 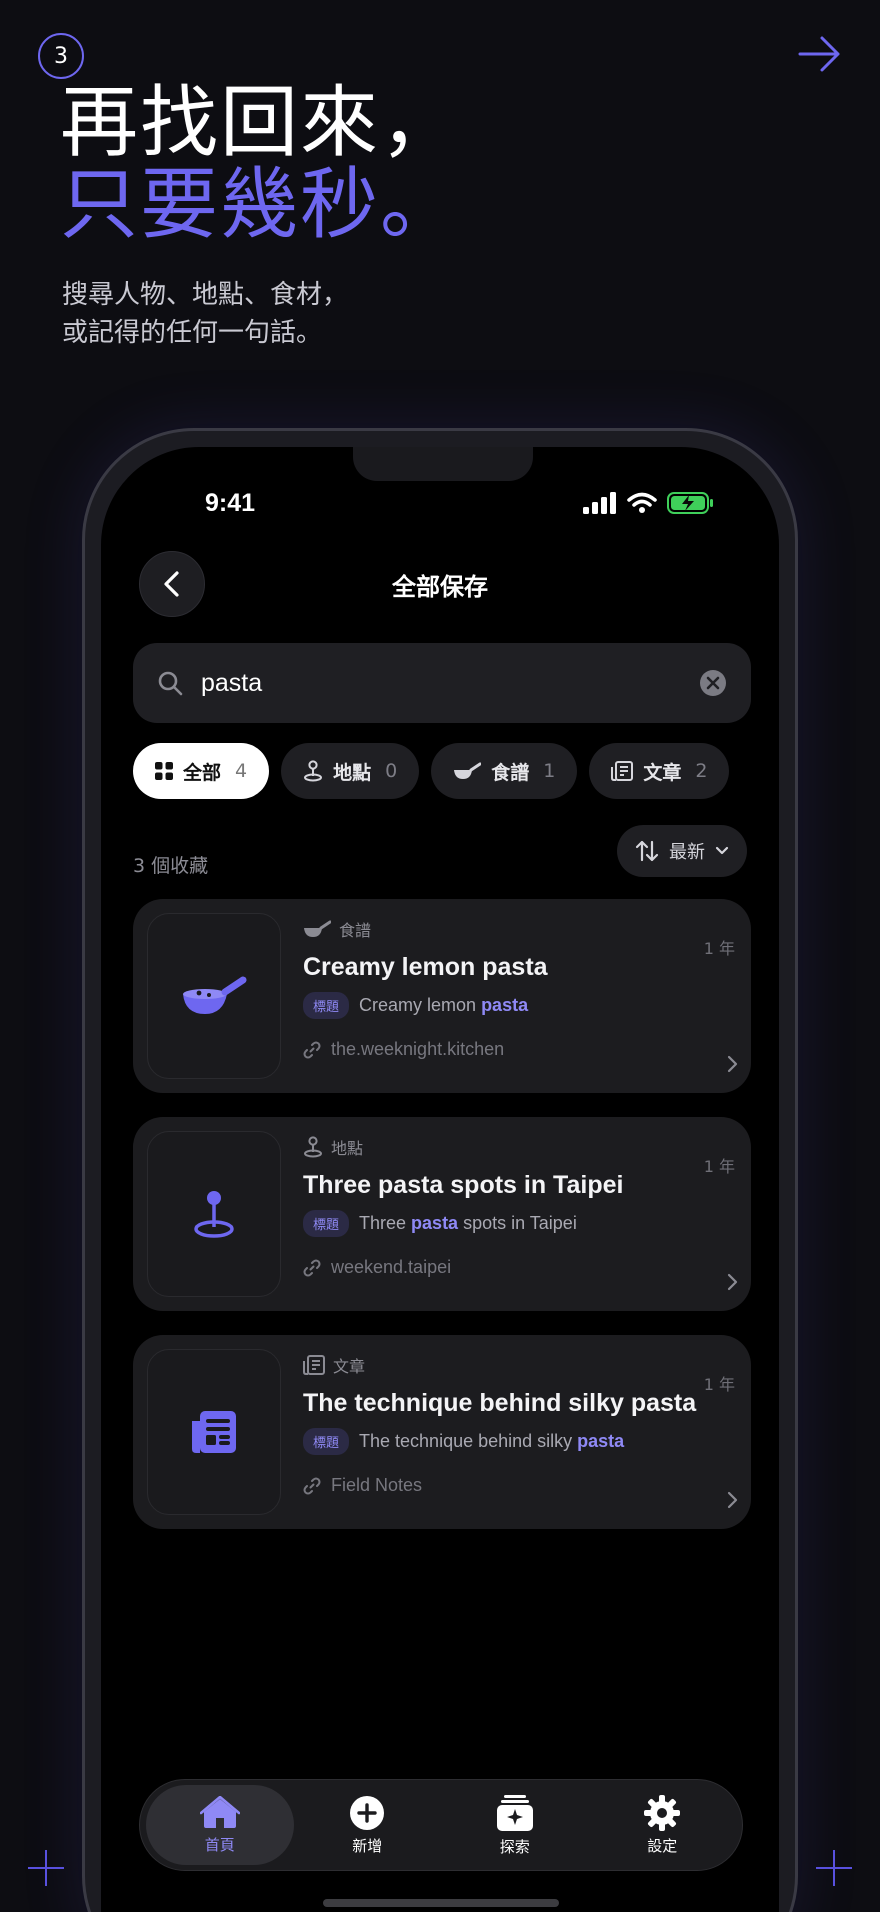 I want to click on sort-label: 最新, so click(x=687, y=852).